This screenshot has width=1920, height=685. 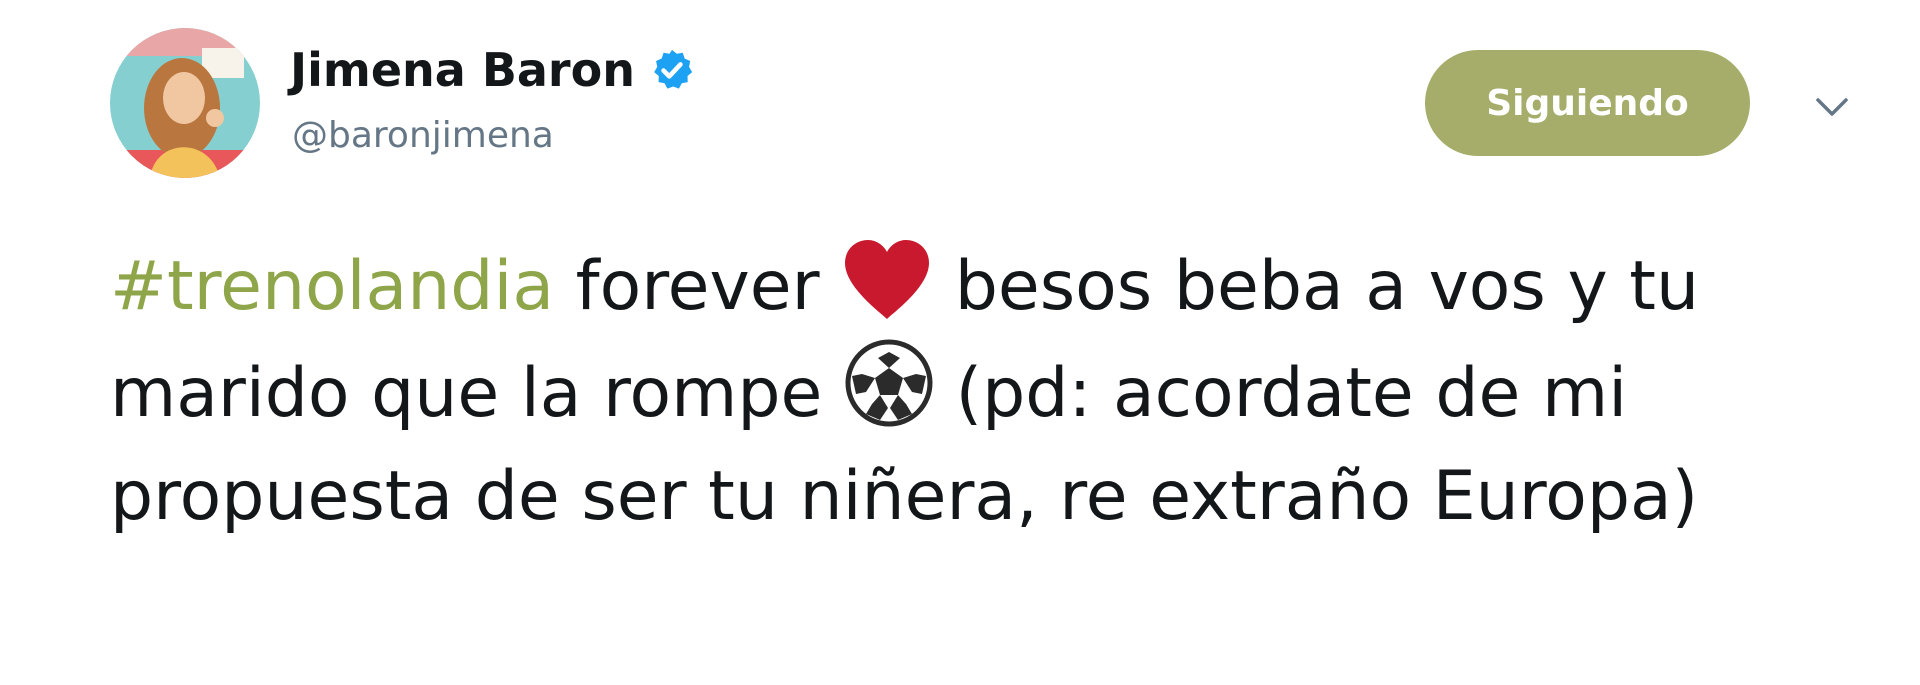 I want to click on hashtag-link: #trenolandia, so click(x=332, y=286).